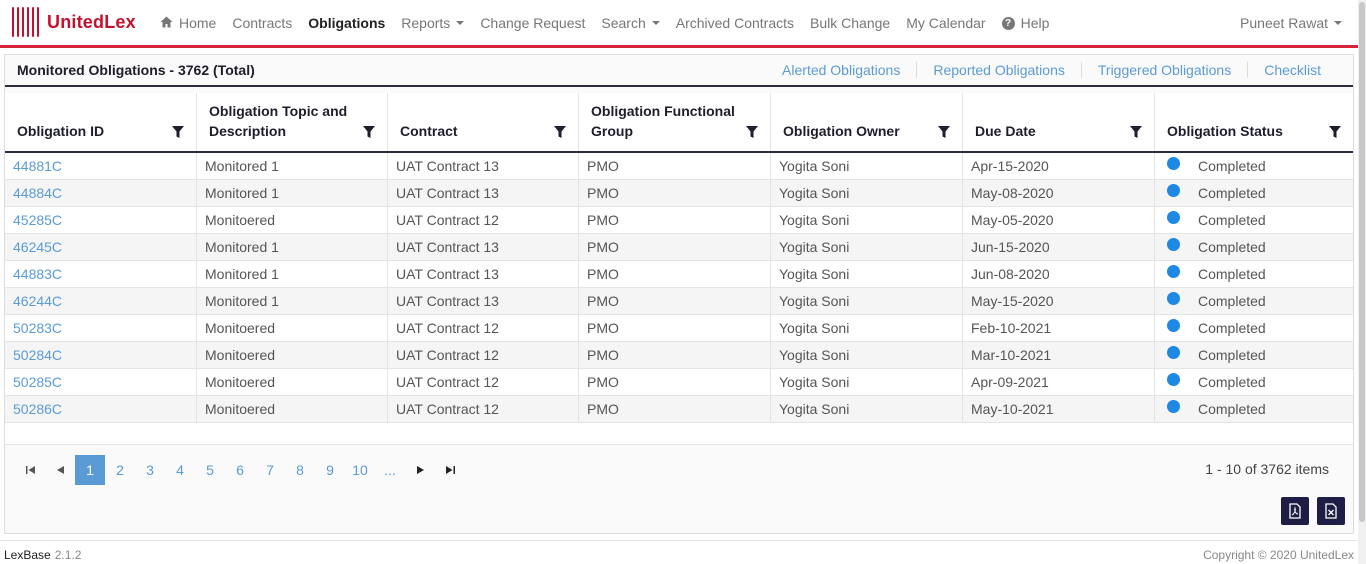  Describe the element at coordinates (166, 23) in the screenshot. I see `home-icon` at that location.